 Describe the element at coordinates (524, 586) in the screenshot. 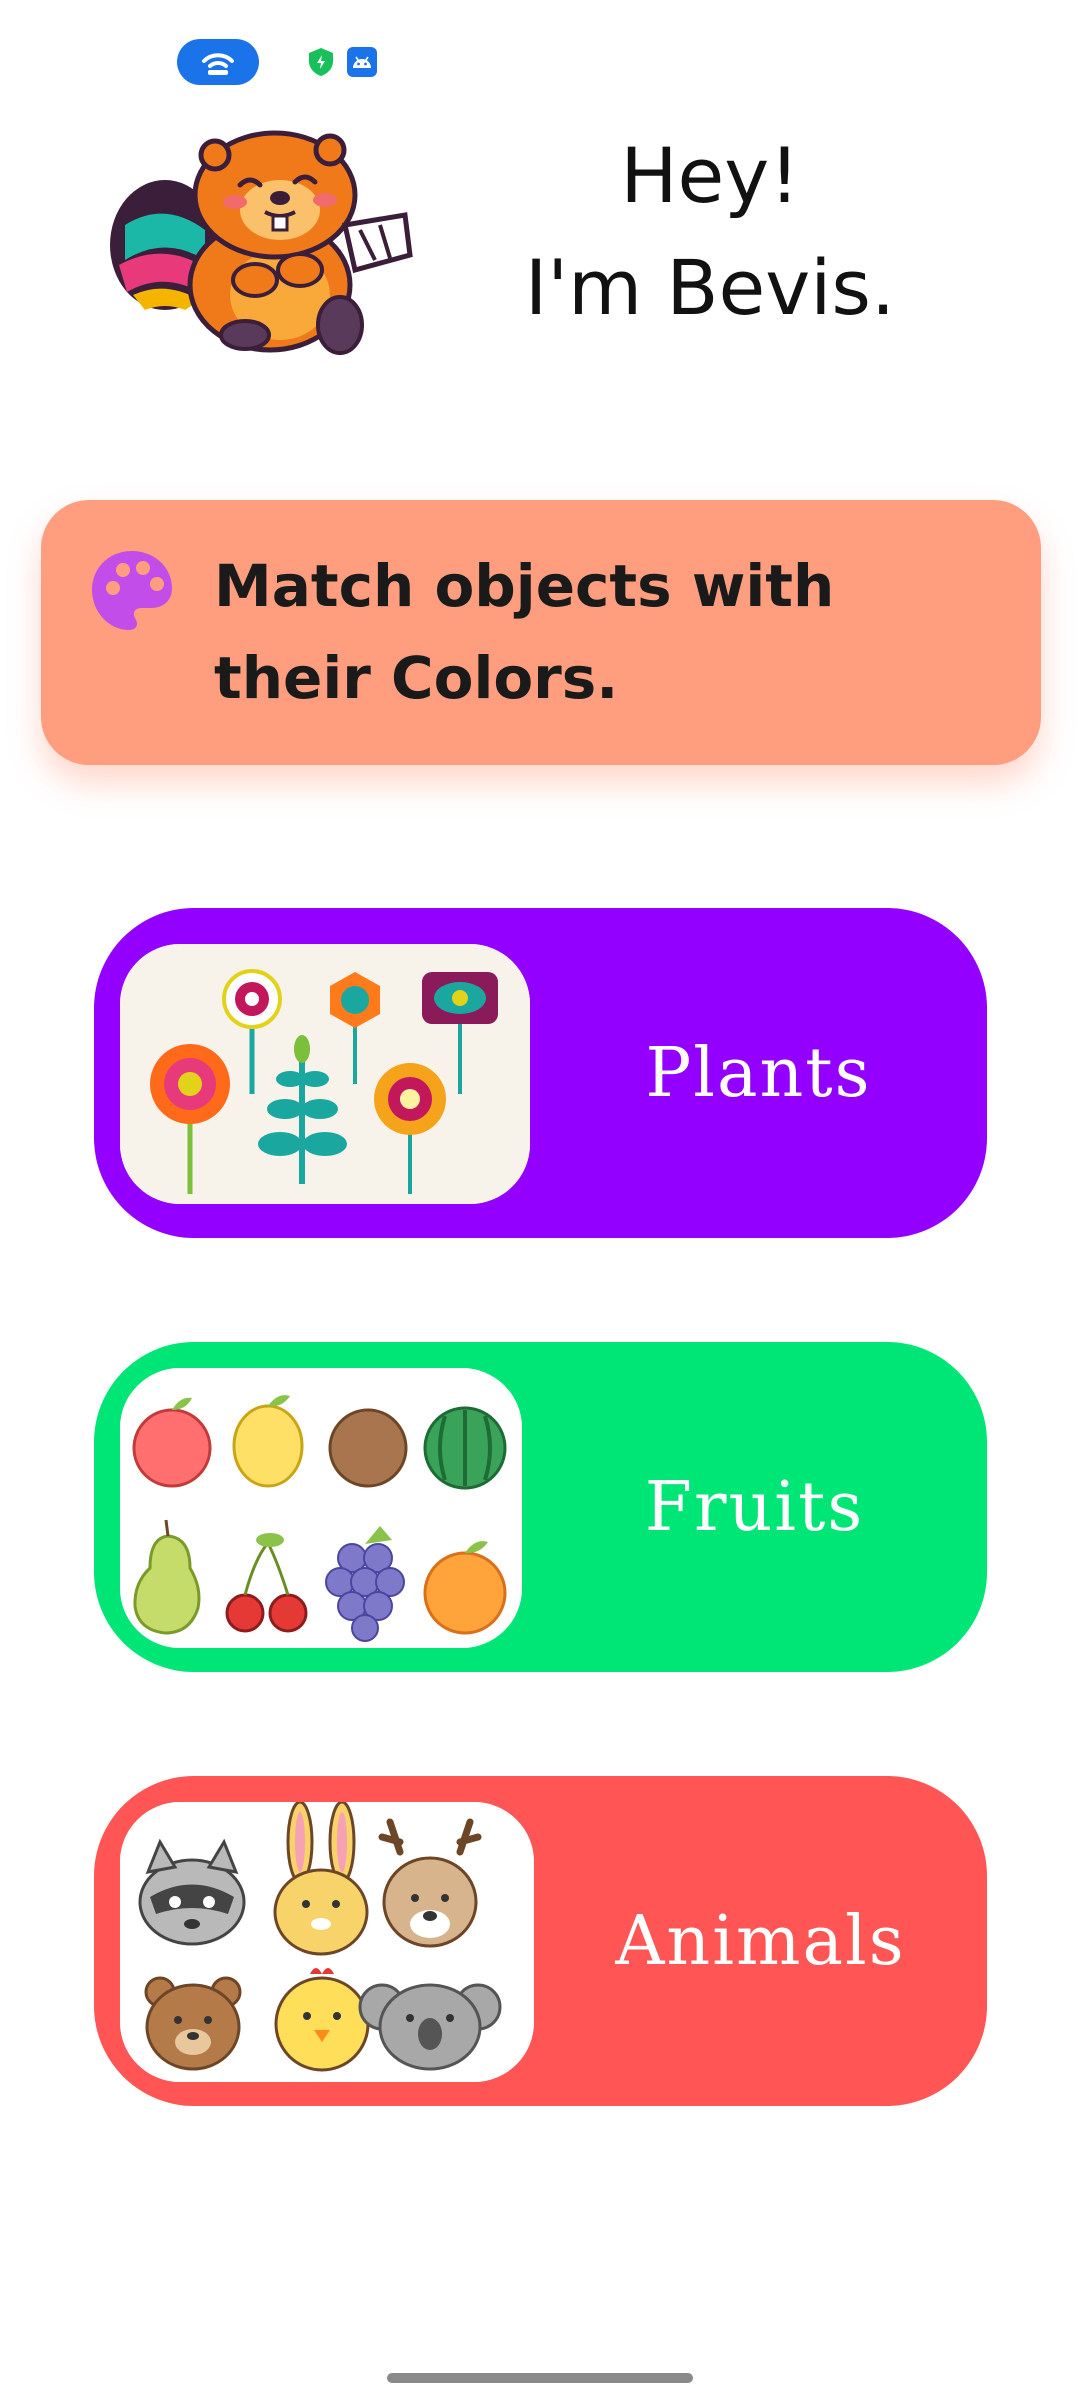

I see `instruction-line-1: Match objects with` at that location.